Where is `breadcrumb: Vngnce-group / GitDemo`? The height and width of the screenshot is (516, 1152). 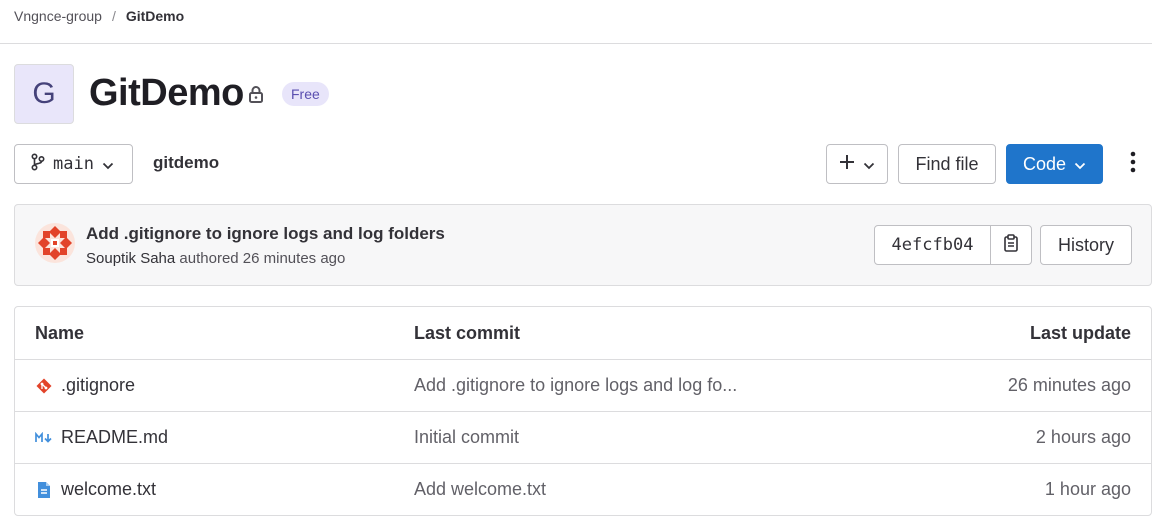
breadcrumb: Vngnce-group / GitDemo is located at coordinates (99, 16).